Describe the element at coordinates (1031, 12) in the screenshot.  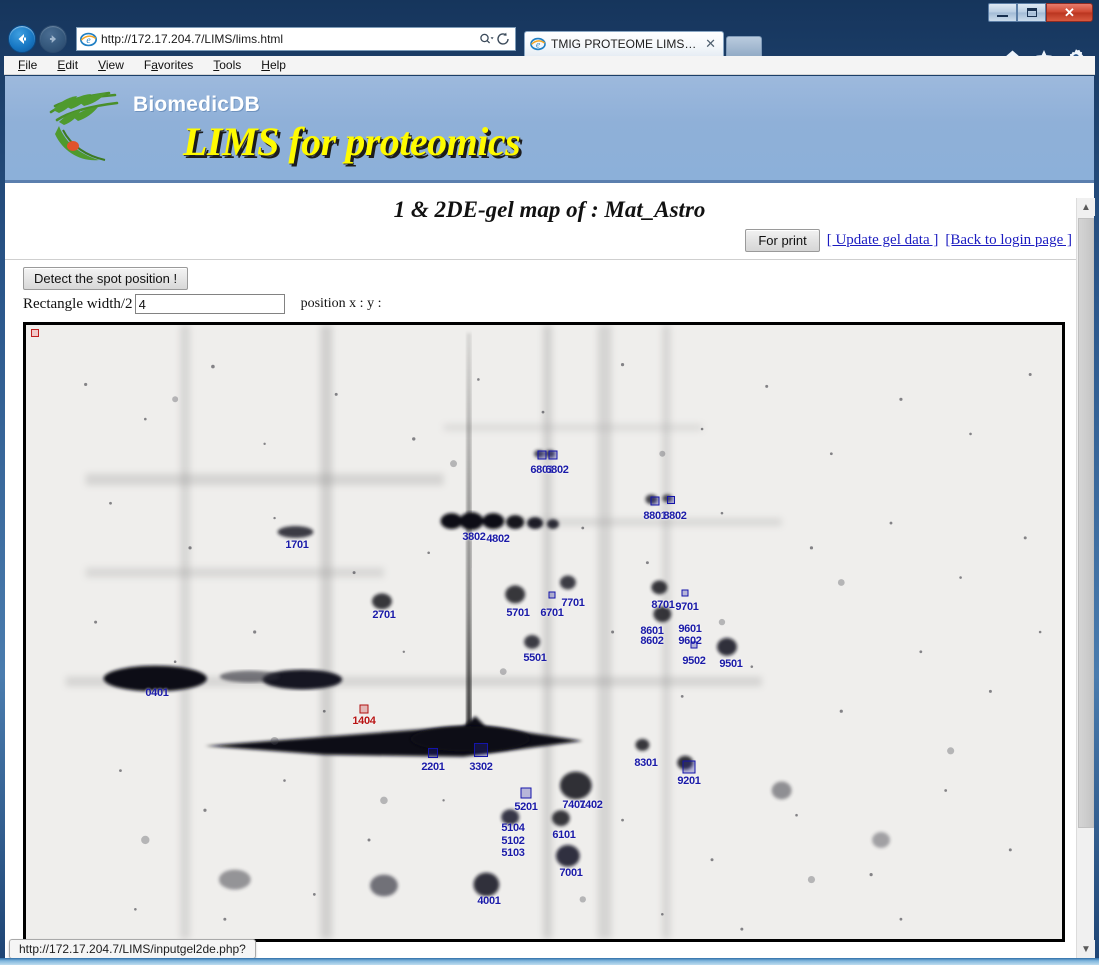
I see `maximize-button` at that location.